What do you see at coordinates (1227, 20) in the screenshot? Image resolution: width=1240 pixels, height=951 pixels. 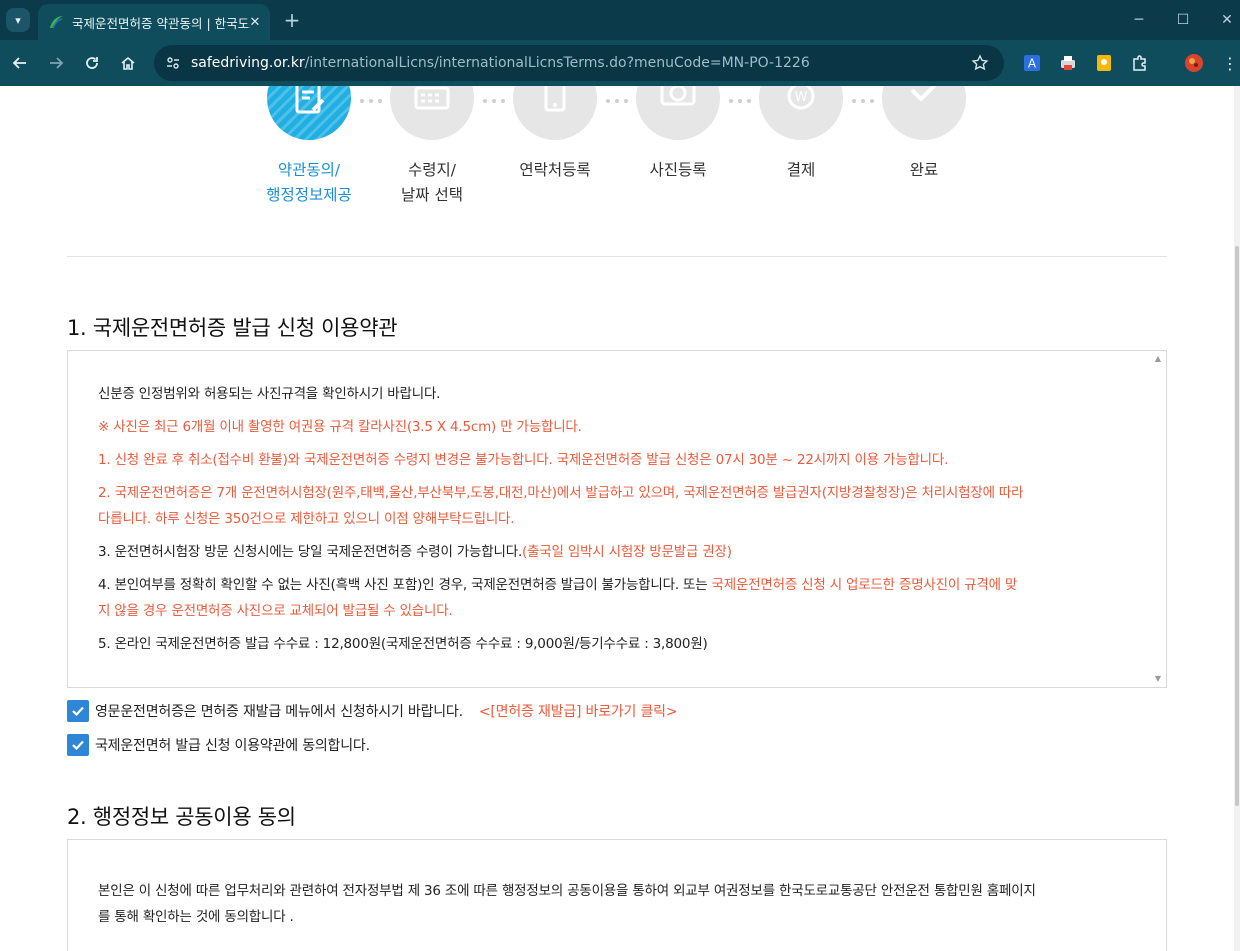 I see `window-close-icon: ✕` at bounding box center [1227, 20].